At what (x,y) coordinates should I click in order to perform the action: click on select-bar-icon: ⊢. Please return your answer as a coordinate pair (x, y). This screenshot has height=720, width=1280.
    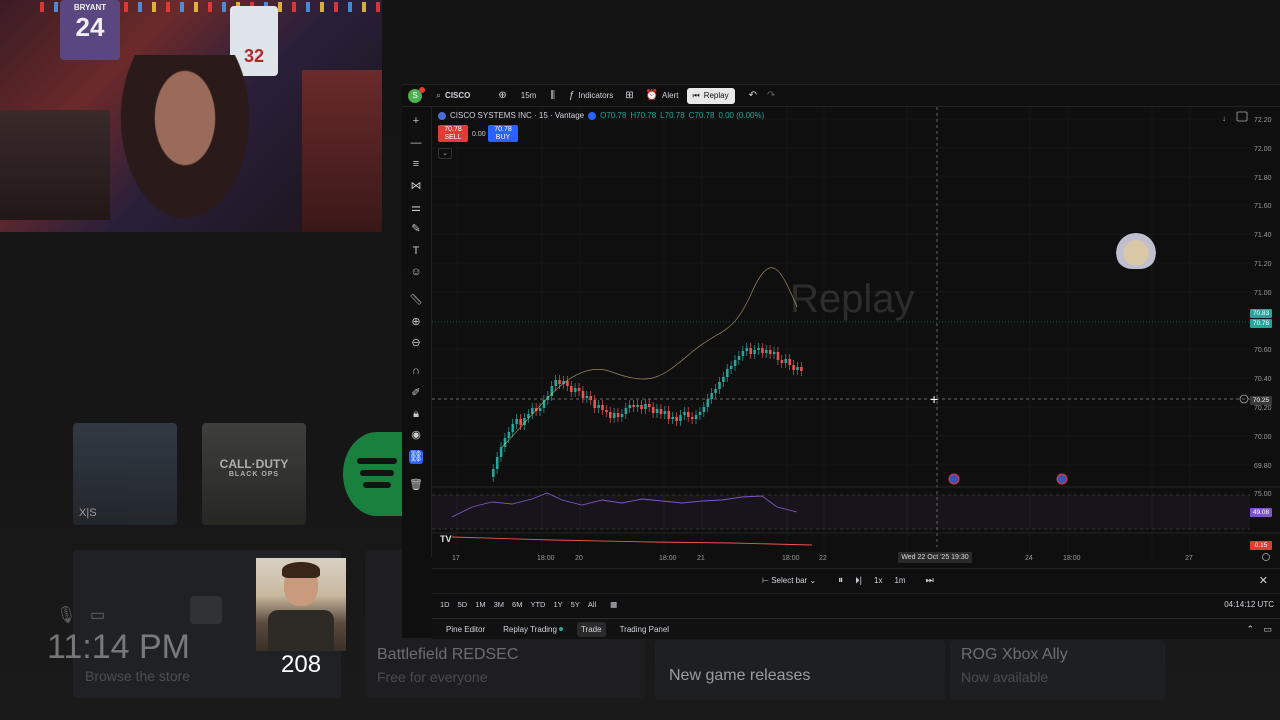
    Looking at the image, I should click on (765, 580).